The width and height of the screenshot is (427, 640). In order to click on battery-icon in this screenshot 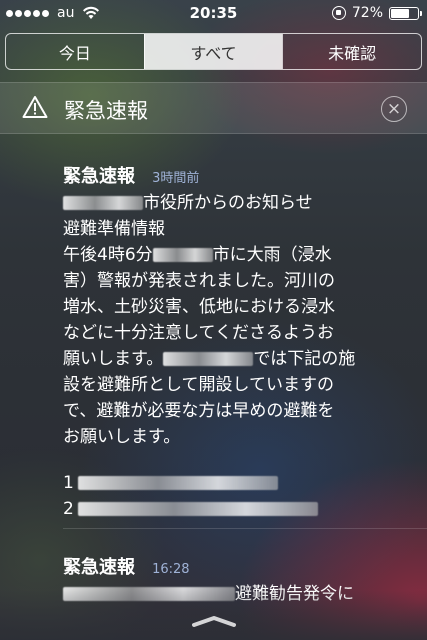, I will do `click(405, 13)`.